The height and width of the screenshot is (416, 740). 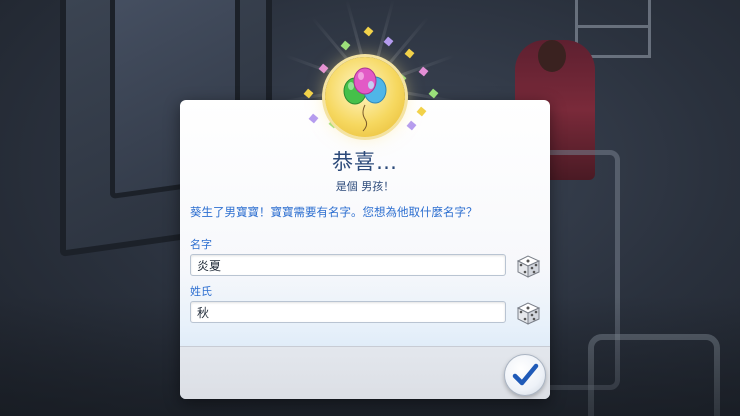 What do you see at coordinates (365, 97) in the screenshot?
I see `balloons-icon` at bounding box center [365, 97].